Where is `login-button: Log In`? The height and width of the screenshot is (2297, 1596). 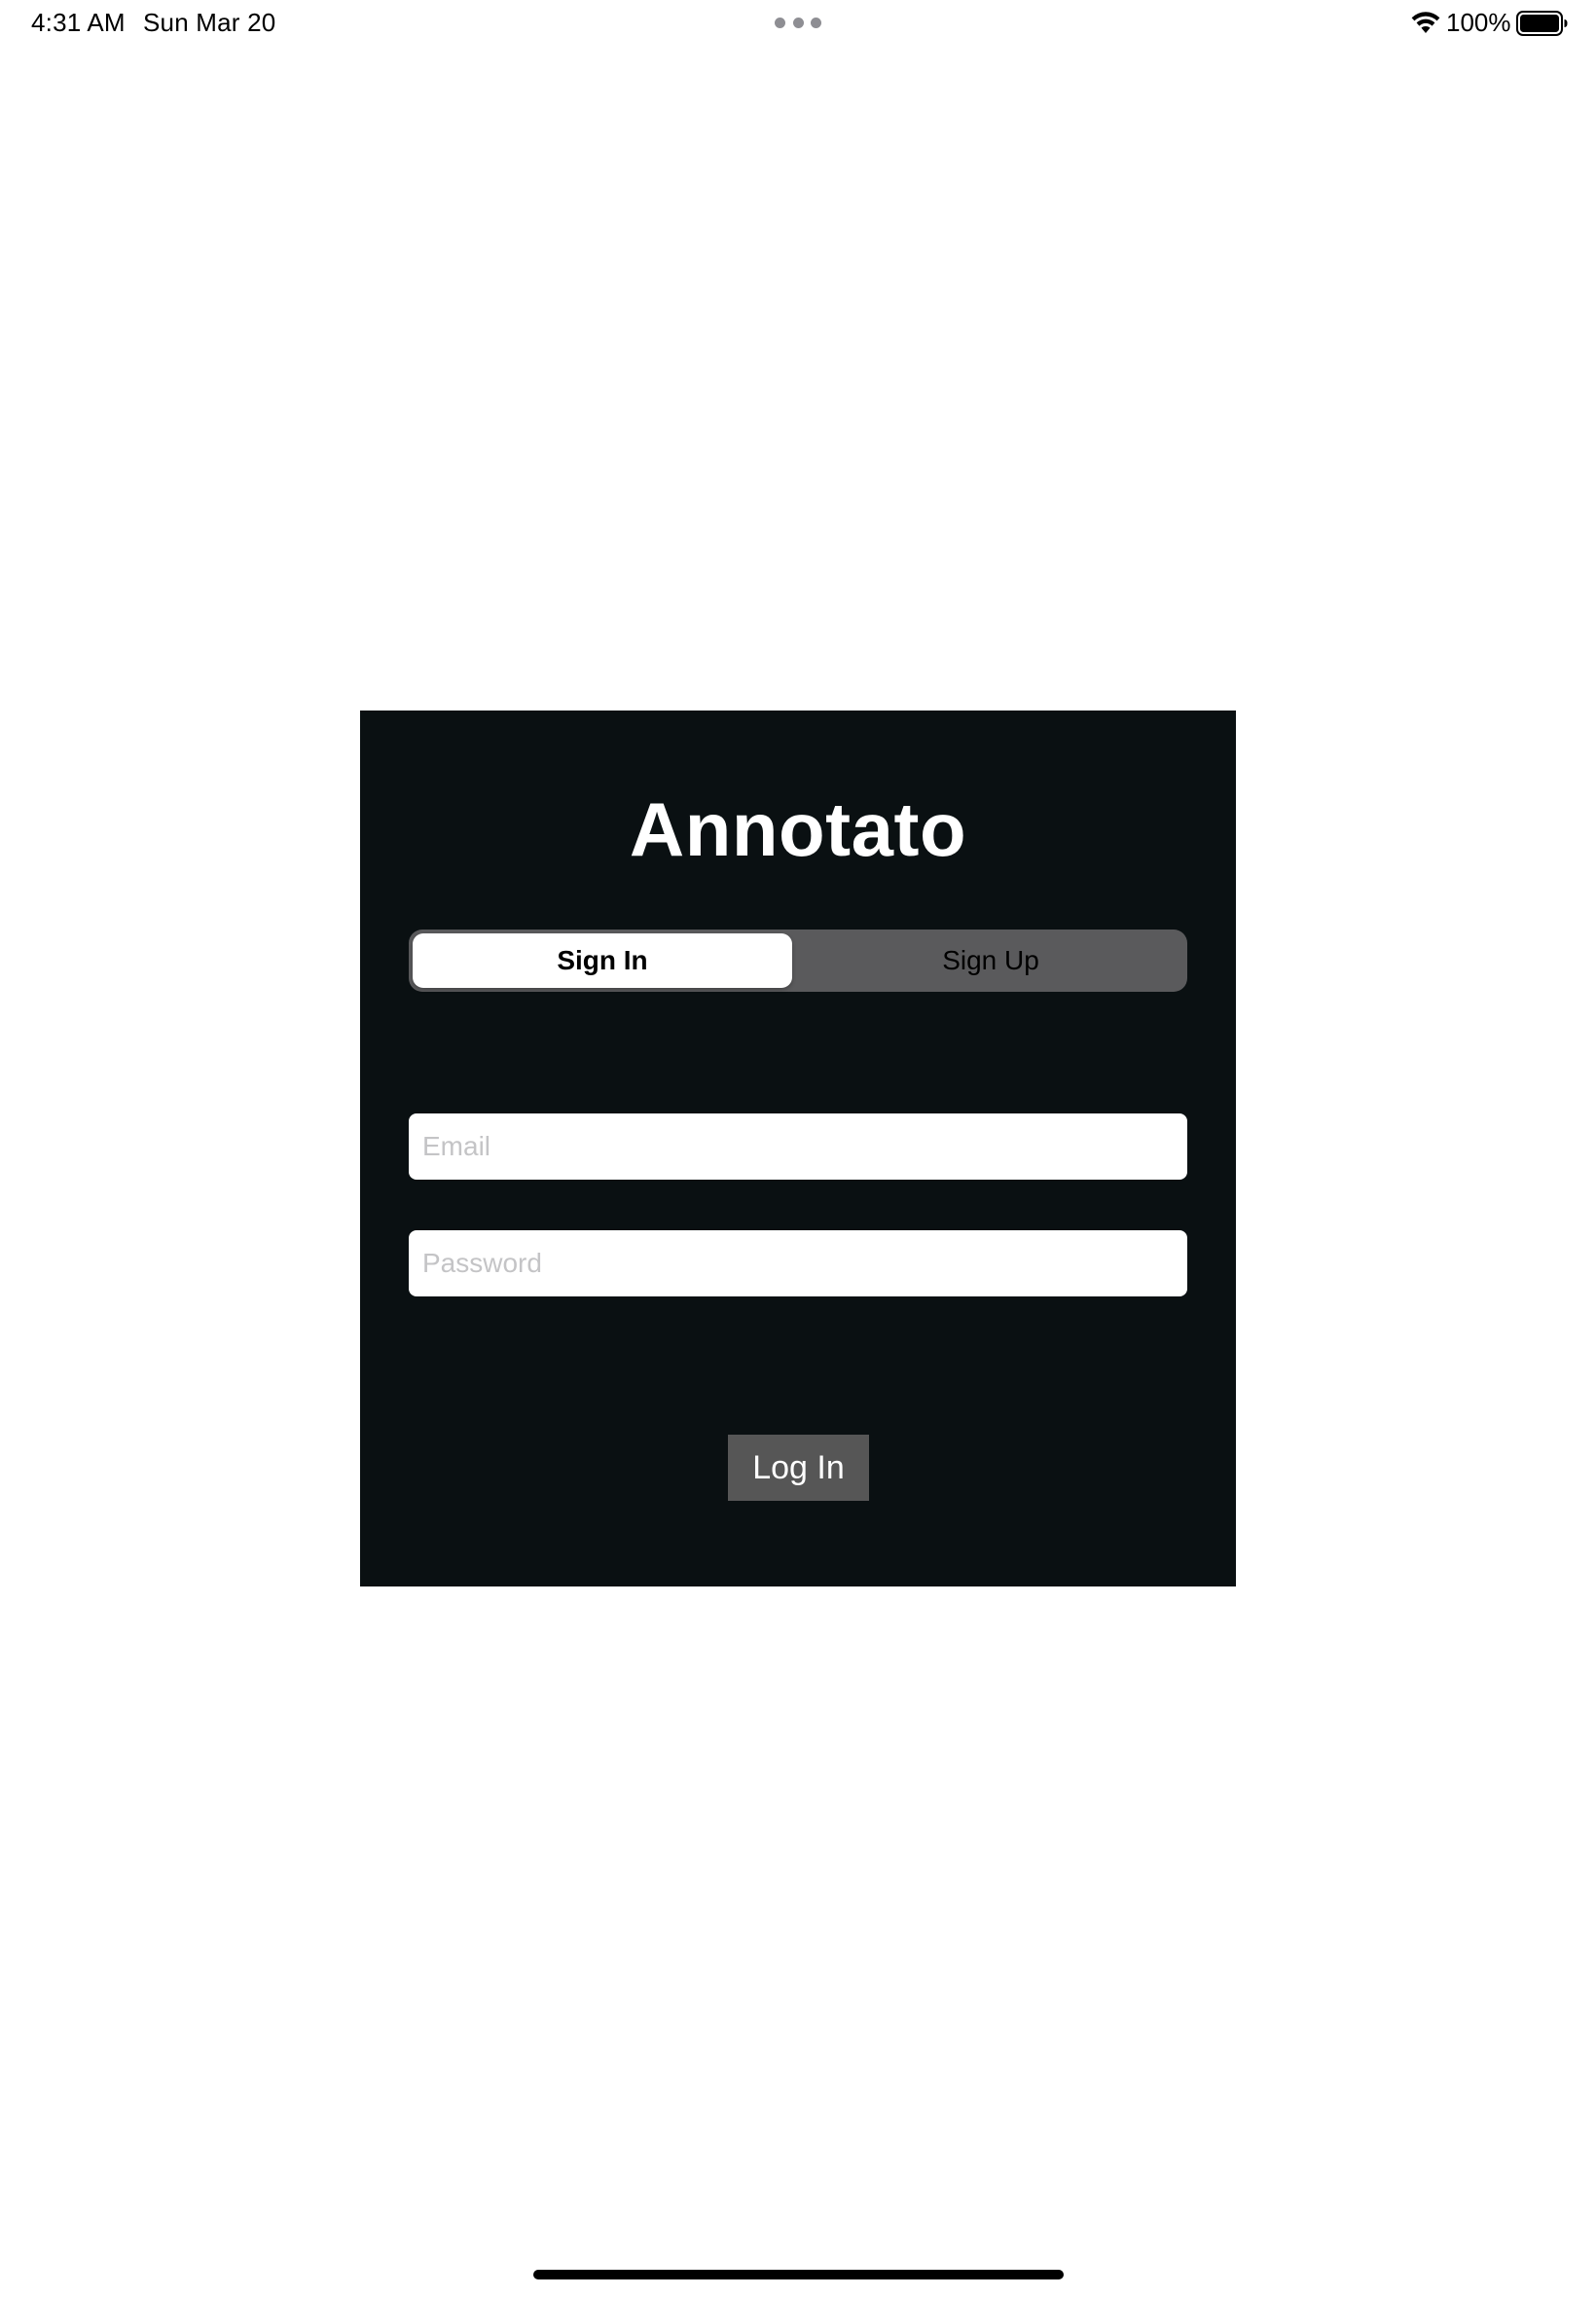 login-button: Log In is located at coordinates (798, 1468).